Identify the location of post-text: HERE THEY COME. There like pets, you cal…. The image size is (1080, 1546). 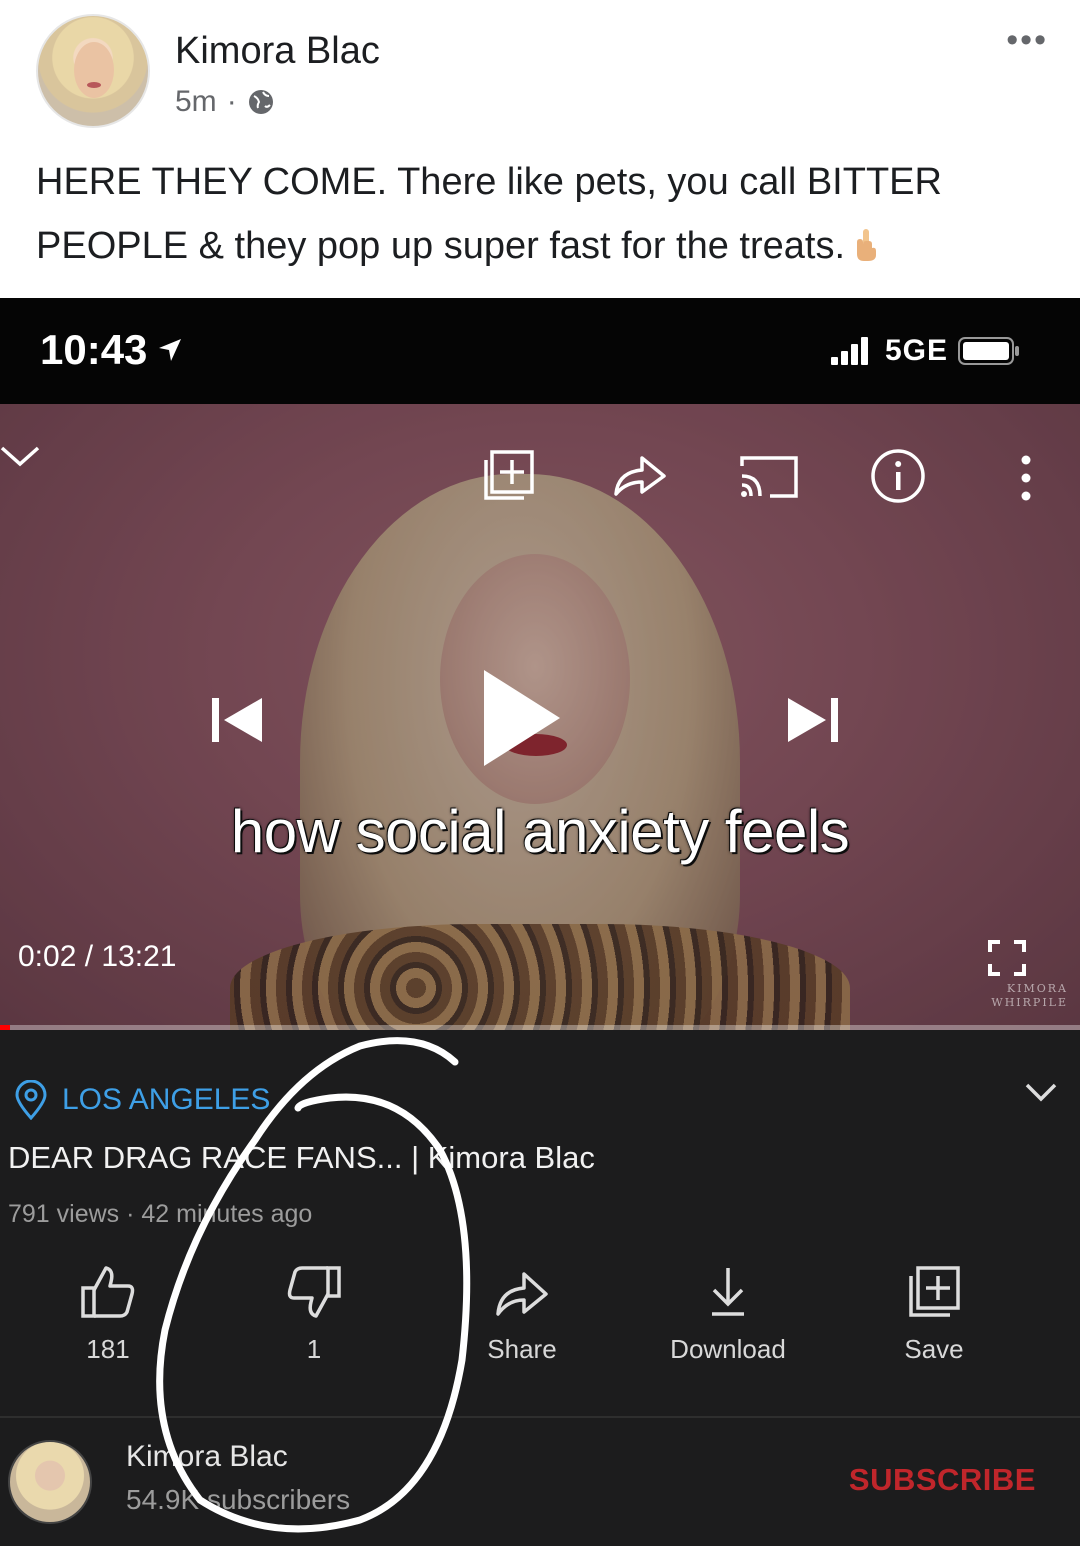
(536, 214).